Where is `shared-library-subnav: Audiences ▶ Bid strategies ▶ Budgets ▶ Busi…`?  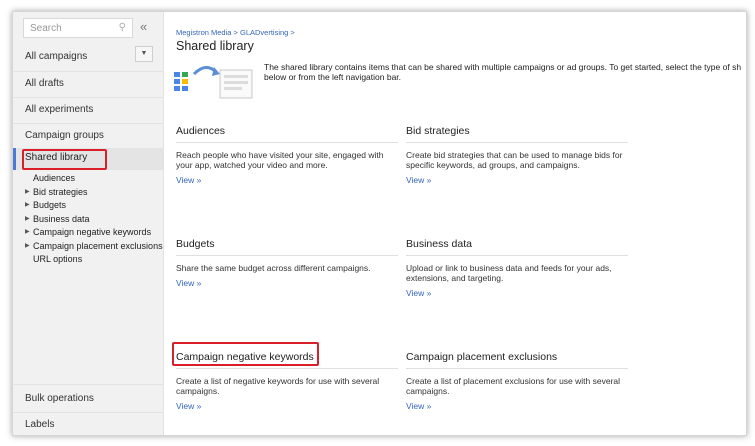 shared-library-subnav: Audiences ▶ Bid strategies ▶ Budgets ▶ Busi… is located at coordinates (94, 220).